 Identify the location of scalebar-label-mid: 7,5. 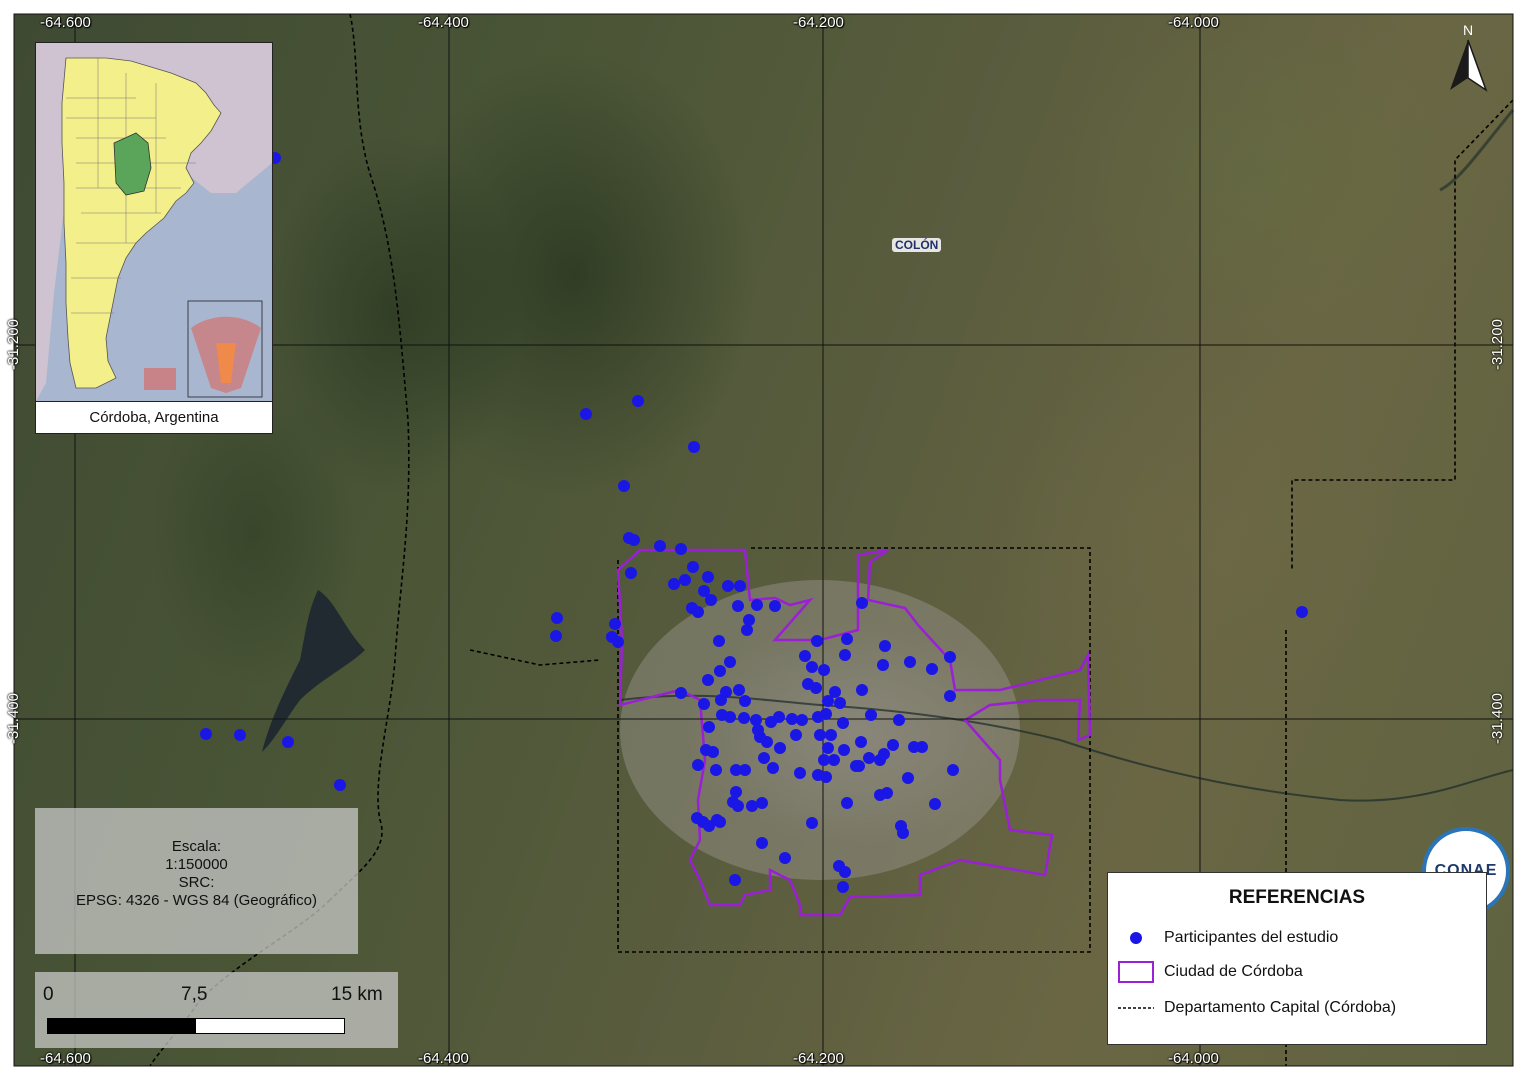
(194, 994).